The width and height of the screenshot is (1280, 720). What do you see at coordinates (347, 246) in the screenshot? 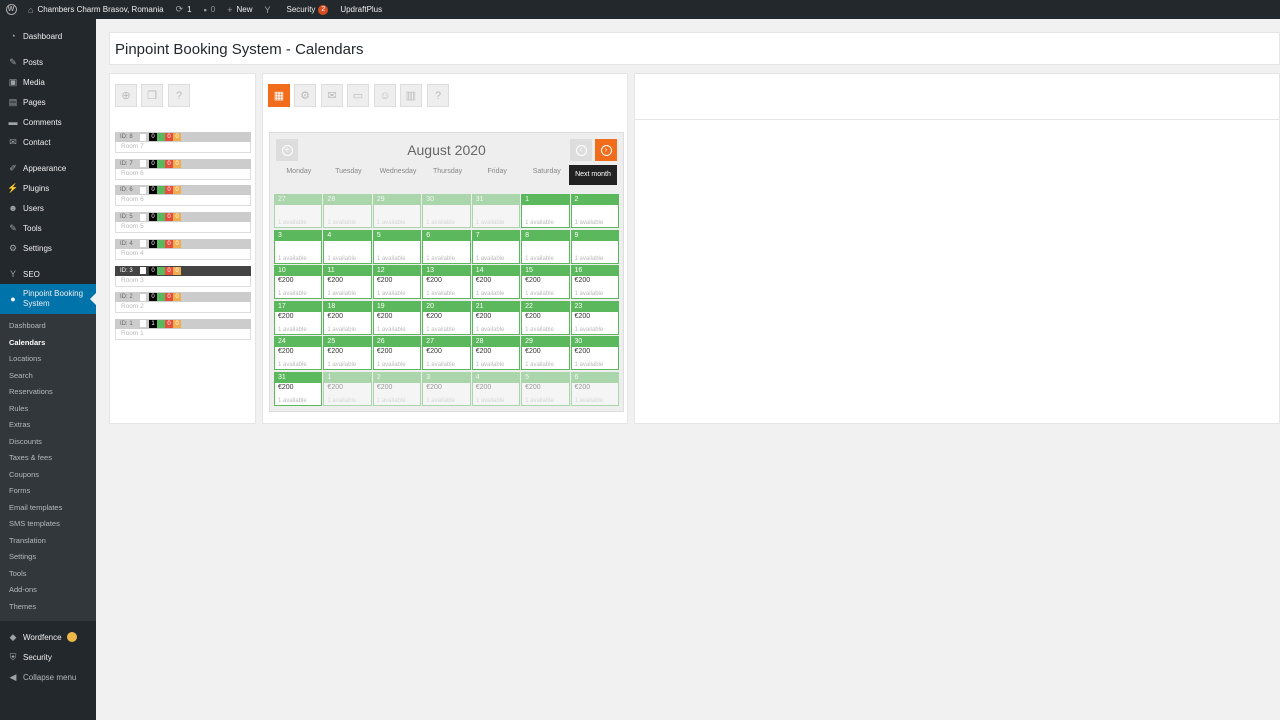
I see `calendar-day-cell: 4 1 available` at bounding box center [347, 246].